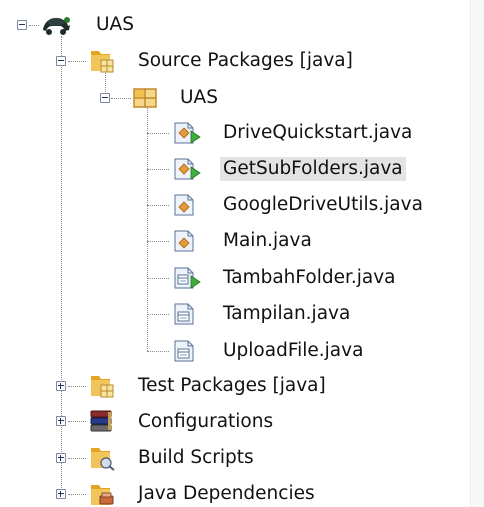  What do you see at coordinates (206, 421) in the screenshot?
I see `tree-node-label: Configurations` at bounding box center [206, 421].